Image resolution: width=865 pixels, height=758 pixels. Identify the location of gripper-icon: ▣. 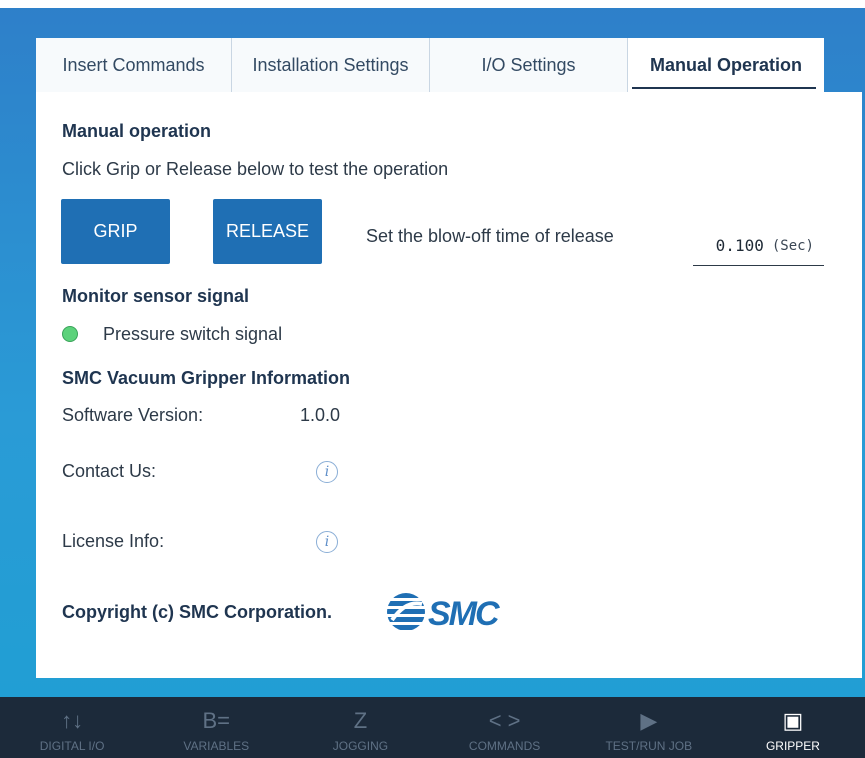
(793, 720).